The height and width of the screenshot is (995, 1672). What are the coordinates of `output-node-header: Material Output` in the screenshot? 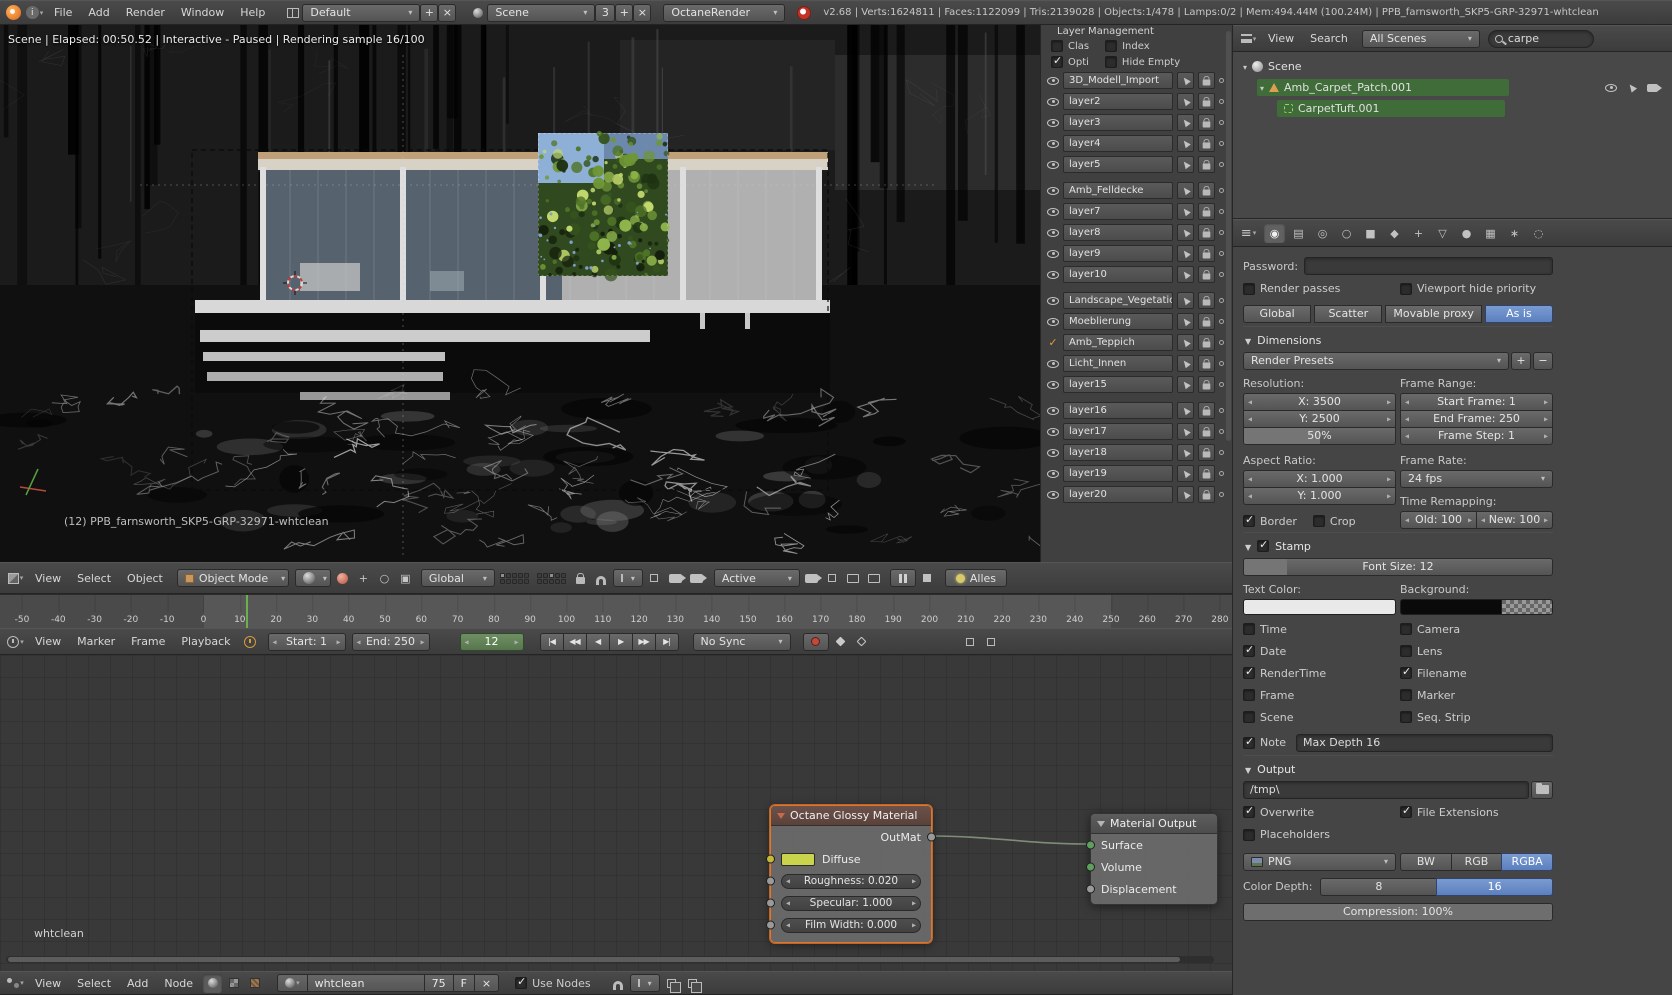 It's located at (1154, 824).